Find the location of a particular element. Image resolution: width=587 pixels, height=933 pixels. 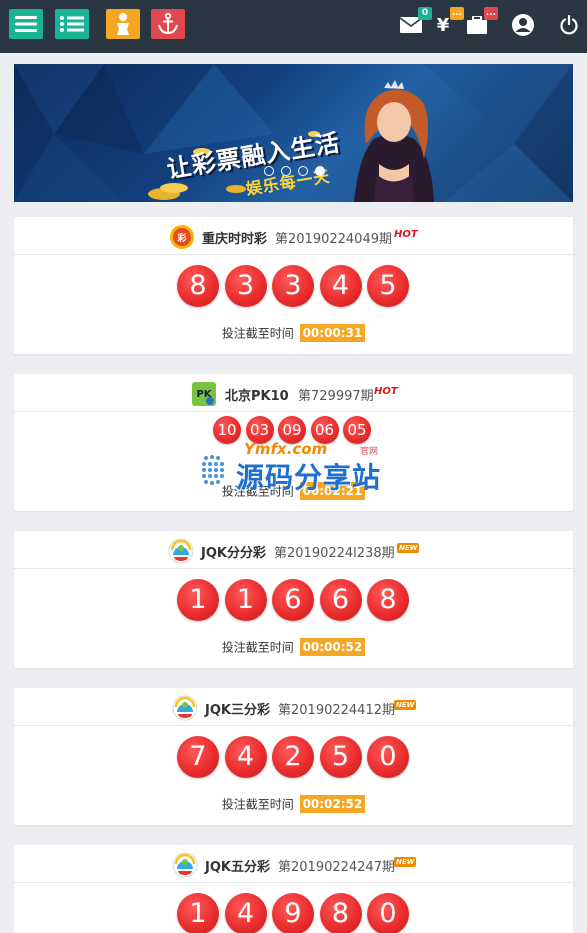

lottery-card-jqk-5min: JQK五分彩 第20190224247期 NEW 1 4 9 8 0 is located at coordinates (293, 889).